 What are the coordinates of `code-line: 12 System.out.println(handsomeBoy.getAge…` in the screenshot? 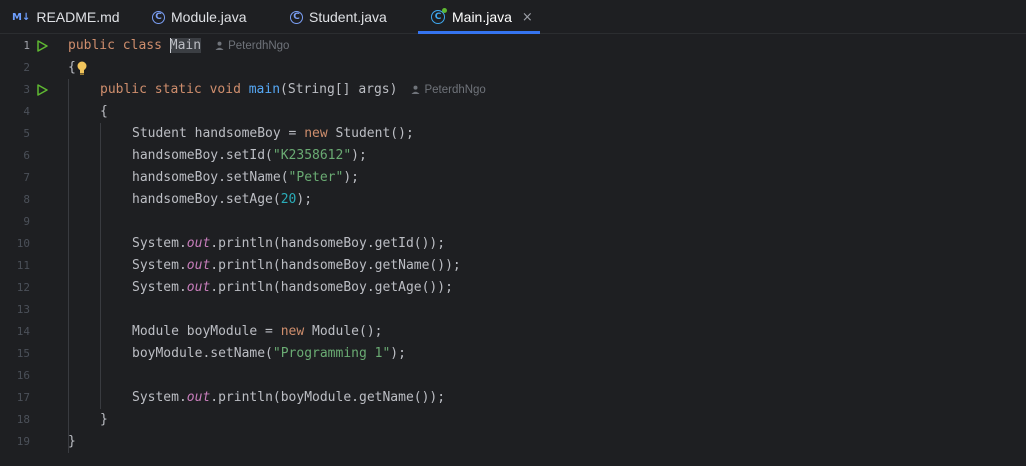 It's located at (513, 288).